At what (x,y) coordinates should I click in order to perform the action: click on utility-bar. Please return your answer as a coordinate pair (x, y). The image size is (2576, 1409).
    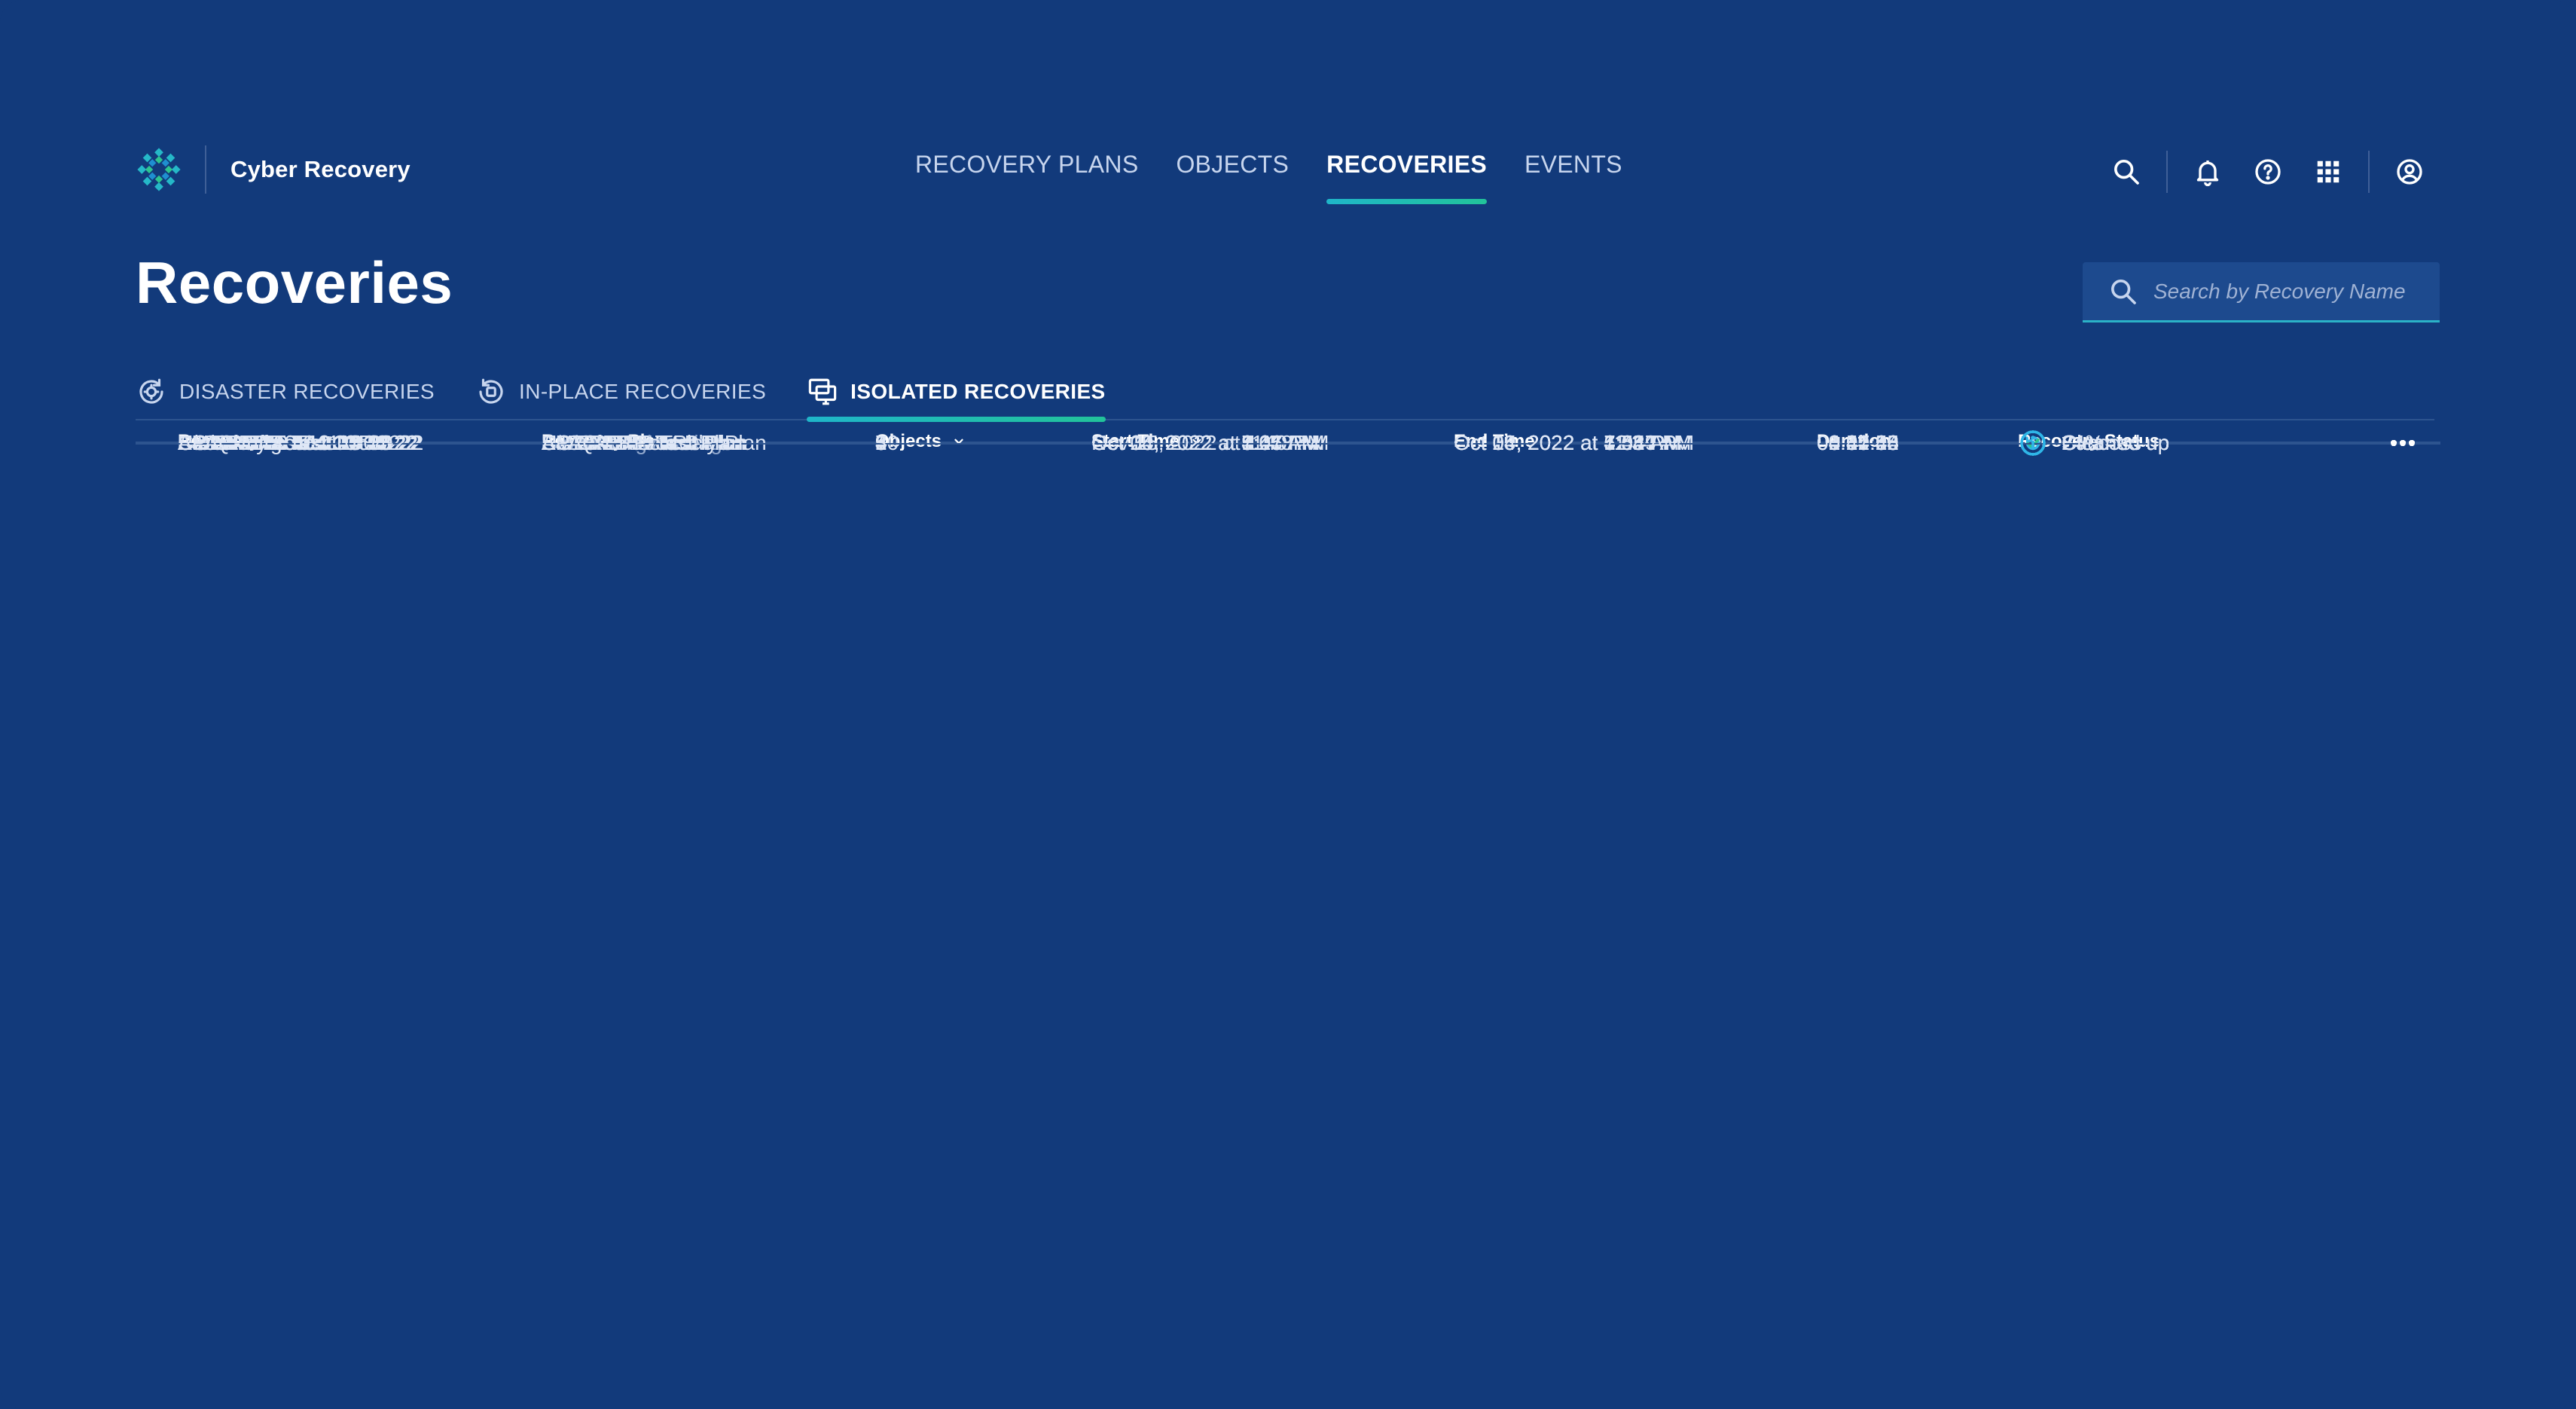
    Looking at the image, I should click on (2268, 172).